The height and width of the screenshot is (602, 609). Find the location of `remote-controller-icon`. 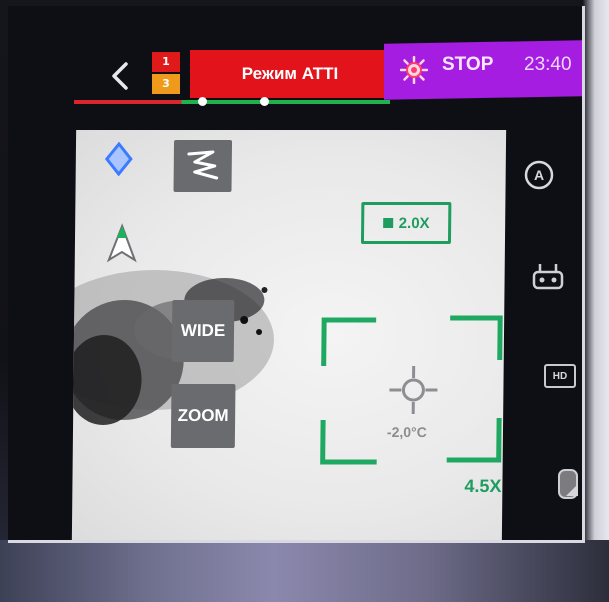

remote-controller-icon is located at coordinates (548, 278).